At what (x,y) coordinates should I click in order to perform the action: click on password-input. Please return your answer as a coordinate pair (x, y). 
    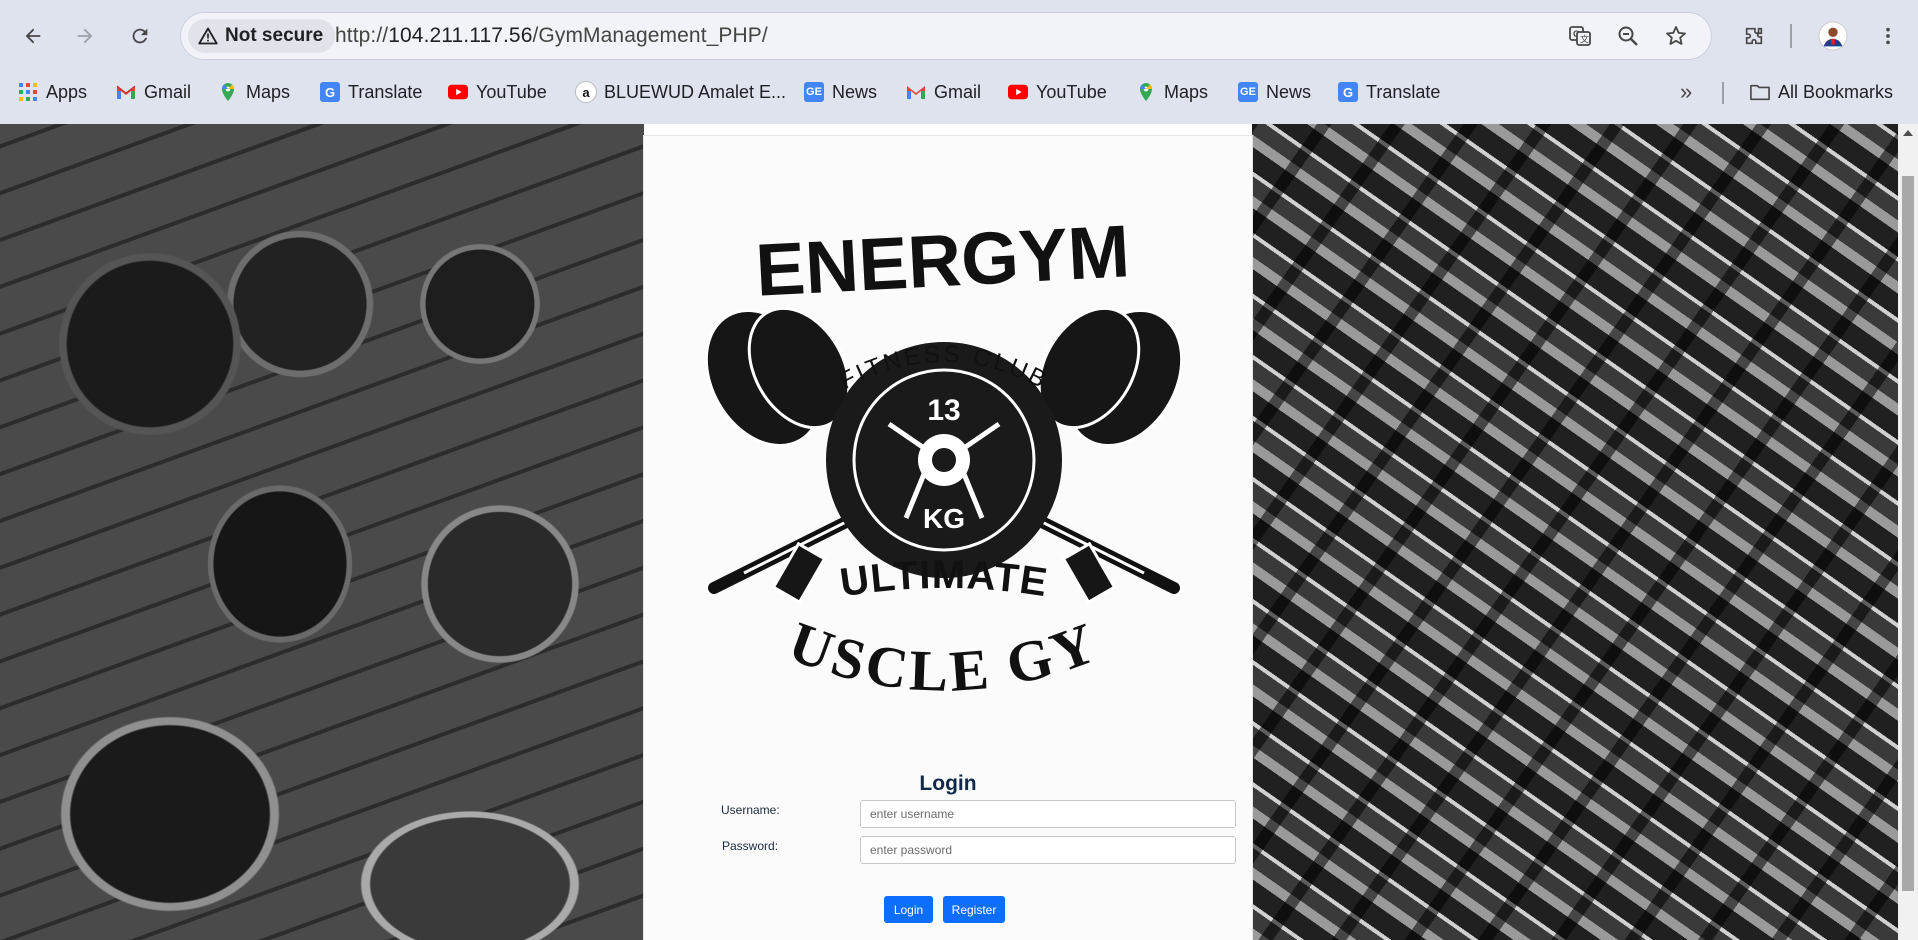
    Looking at the image, I should click on (1048, 850).